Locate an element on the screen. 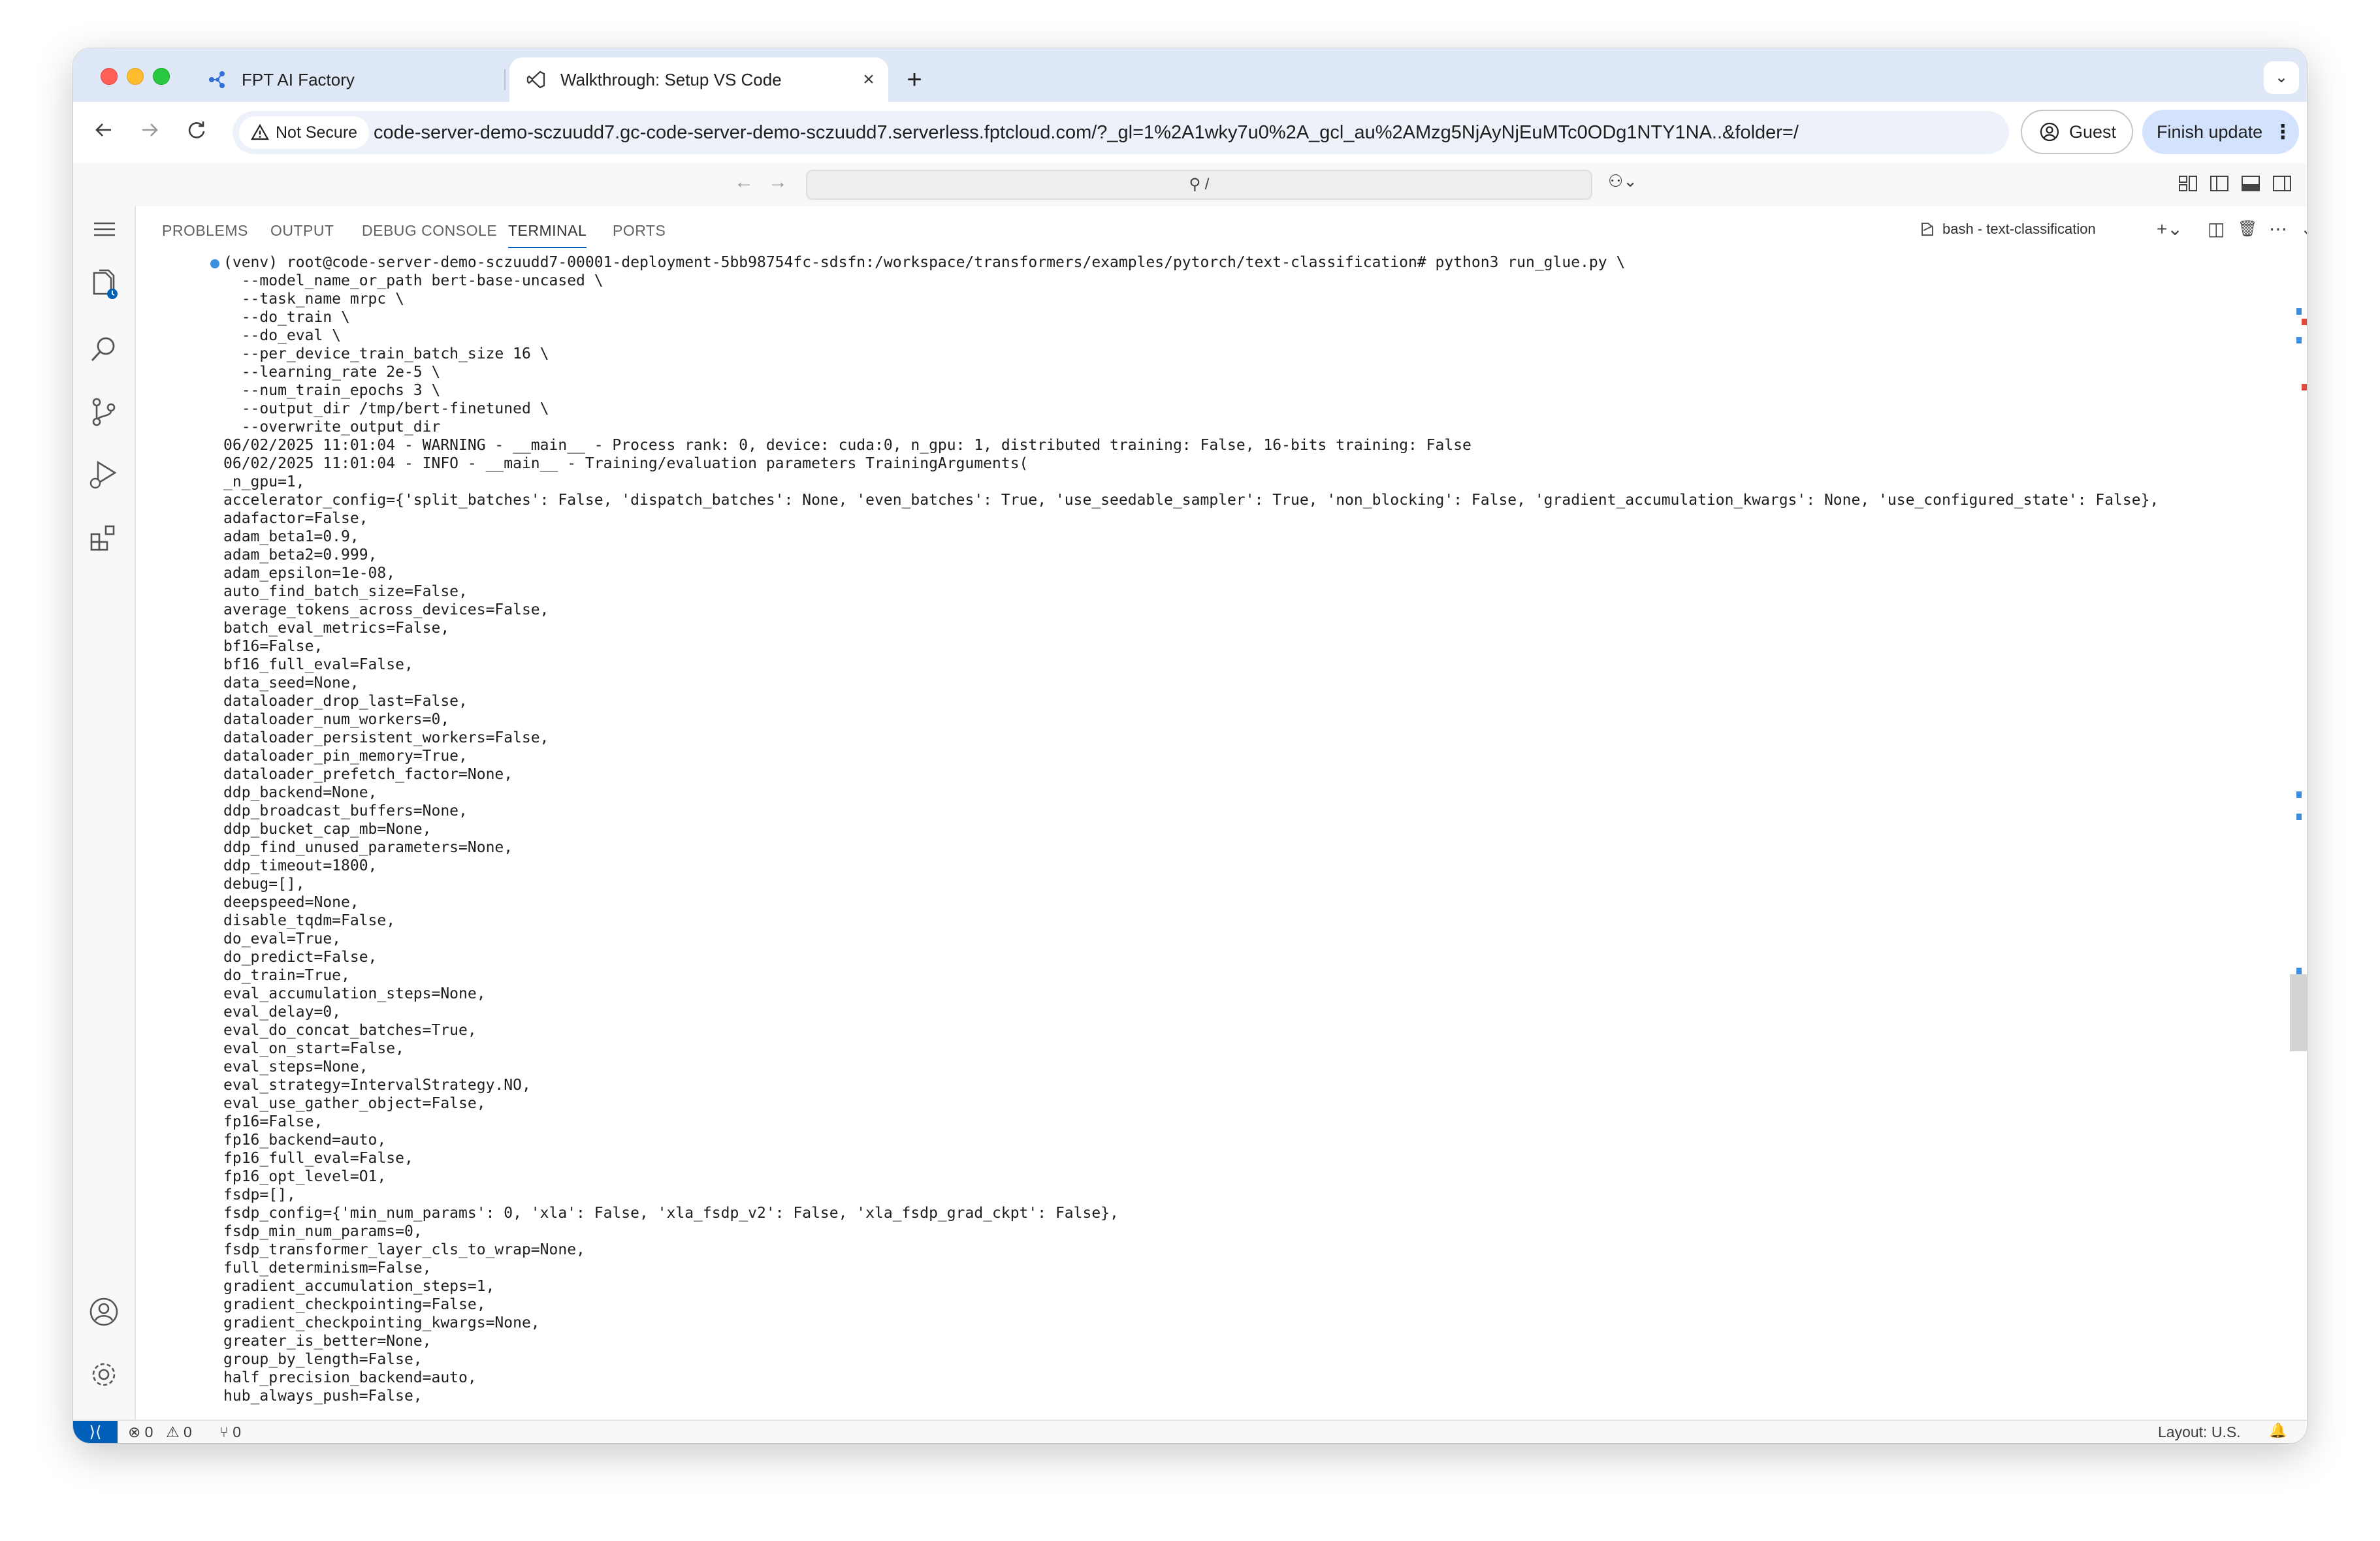 The height and width of the screenshot is (1541, 2380). back-button is located at coordinates (103, 132).